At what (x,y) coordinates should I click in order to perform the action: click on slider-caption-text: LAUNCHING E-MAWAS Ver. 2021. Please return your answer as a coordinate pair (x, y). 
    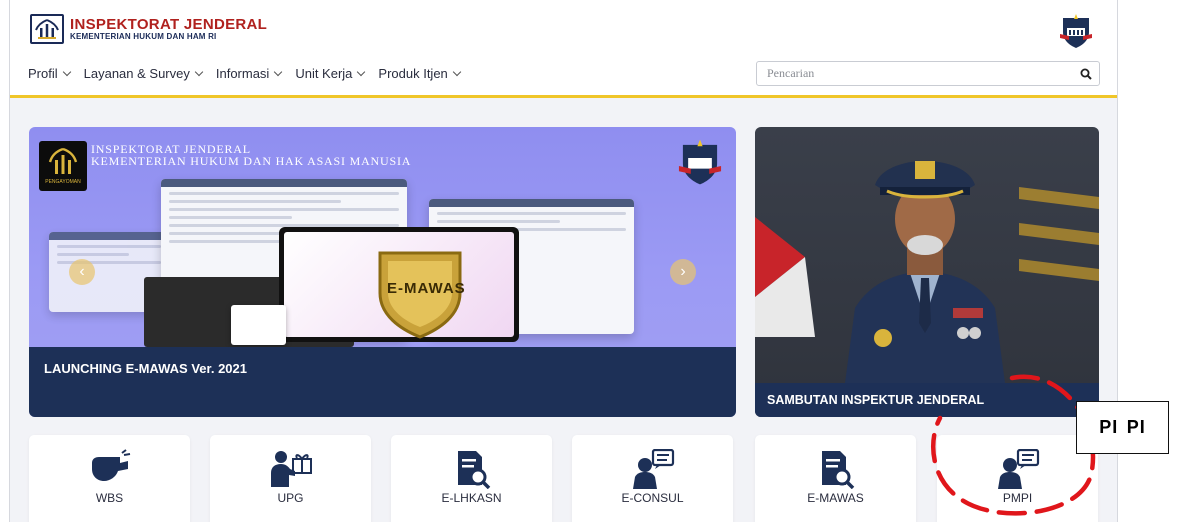
    Looking at the image, I should click on (145, 368).